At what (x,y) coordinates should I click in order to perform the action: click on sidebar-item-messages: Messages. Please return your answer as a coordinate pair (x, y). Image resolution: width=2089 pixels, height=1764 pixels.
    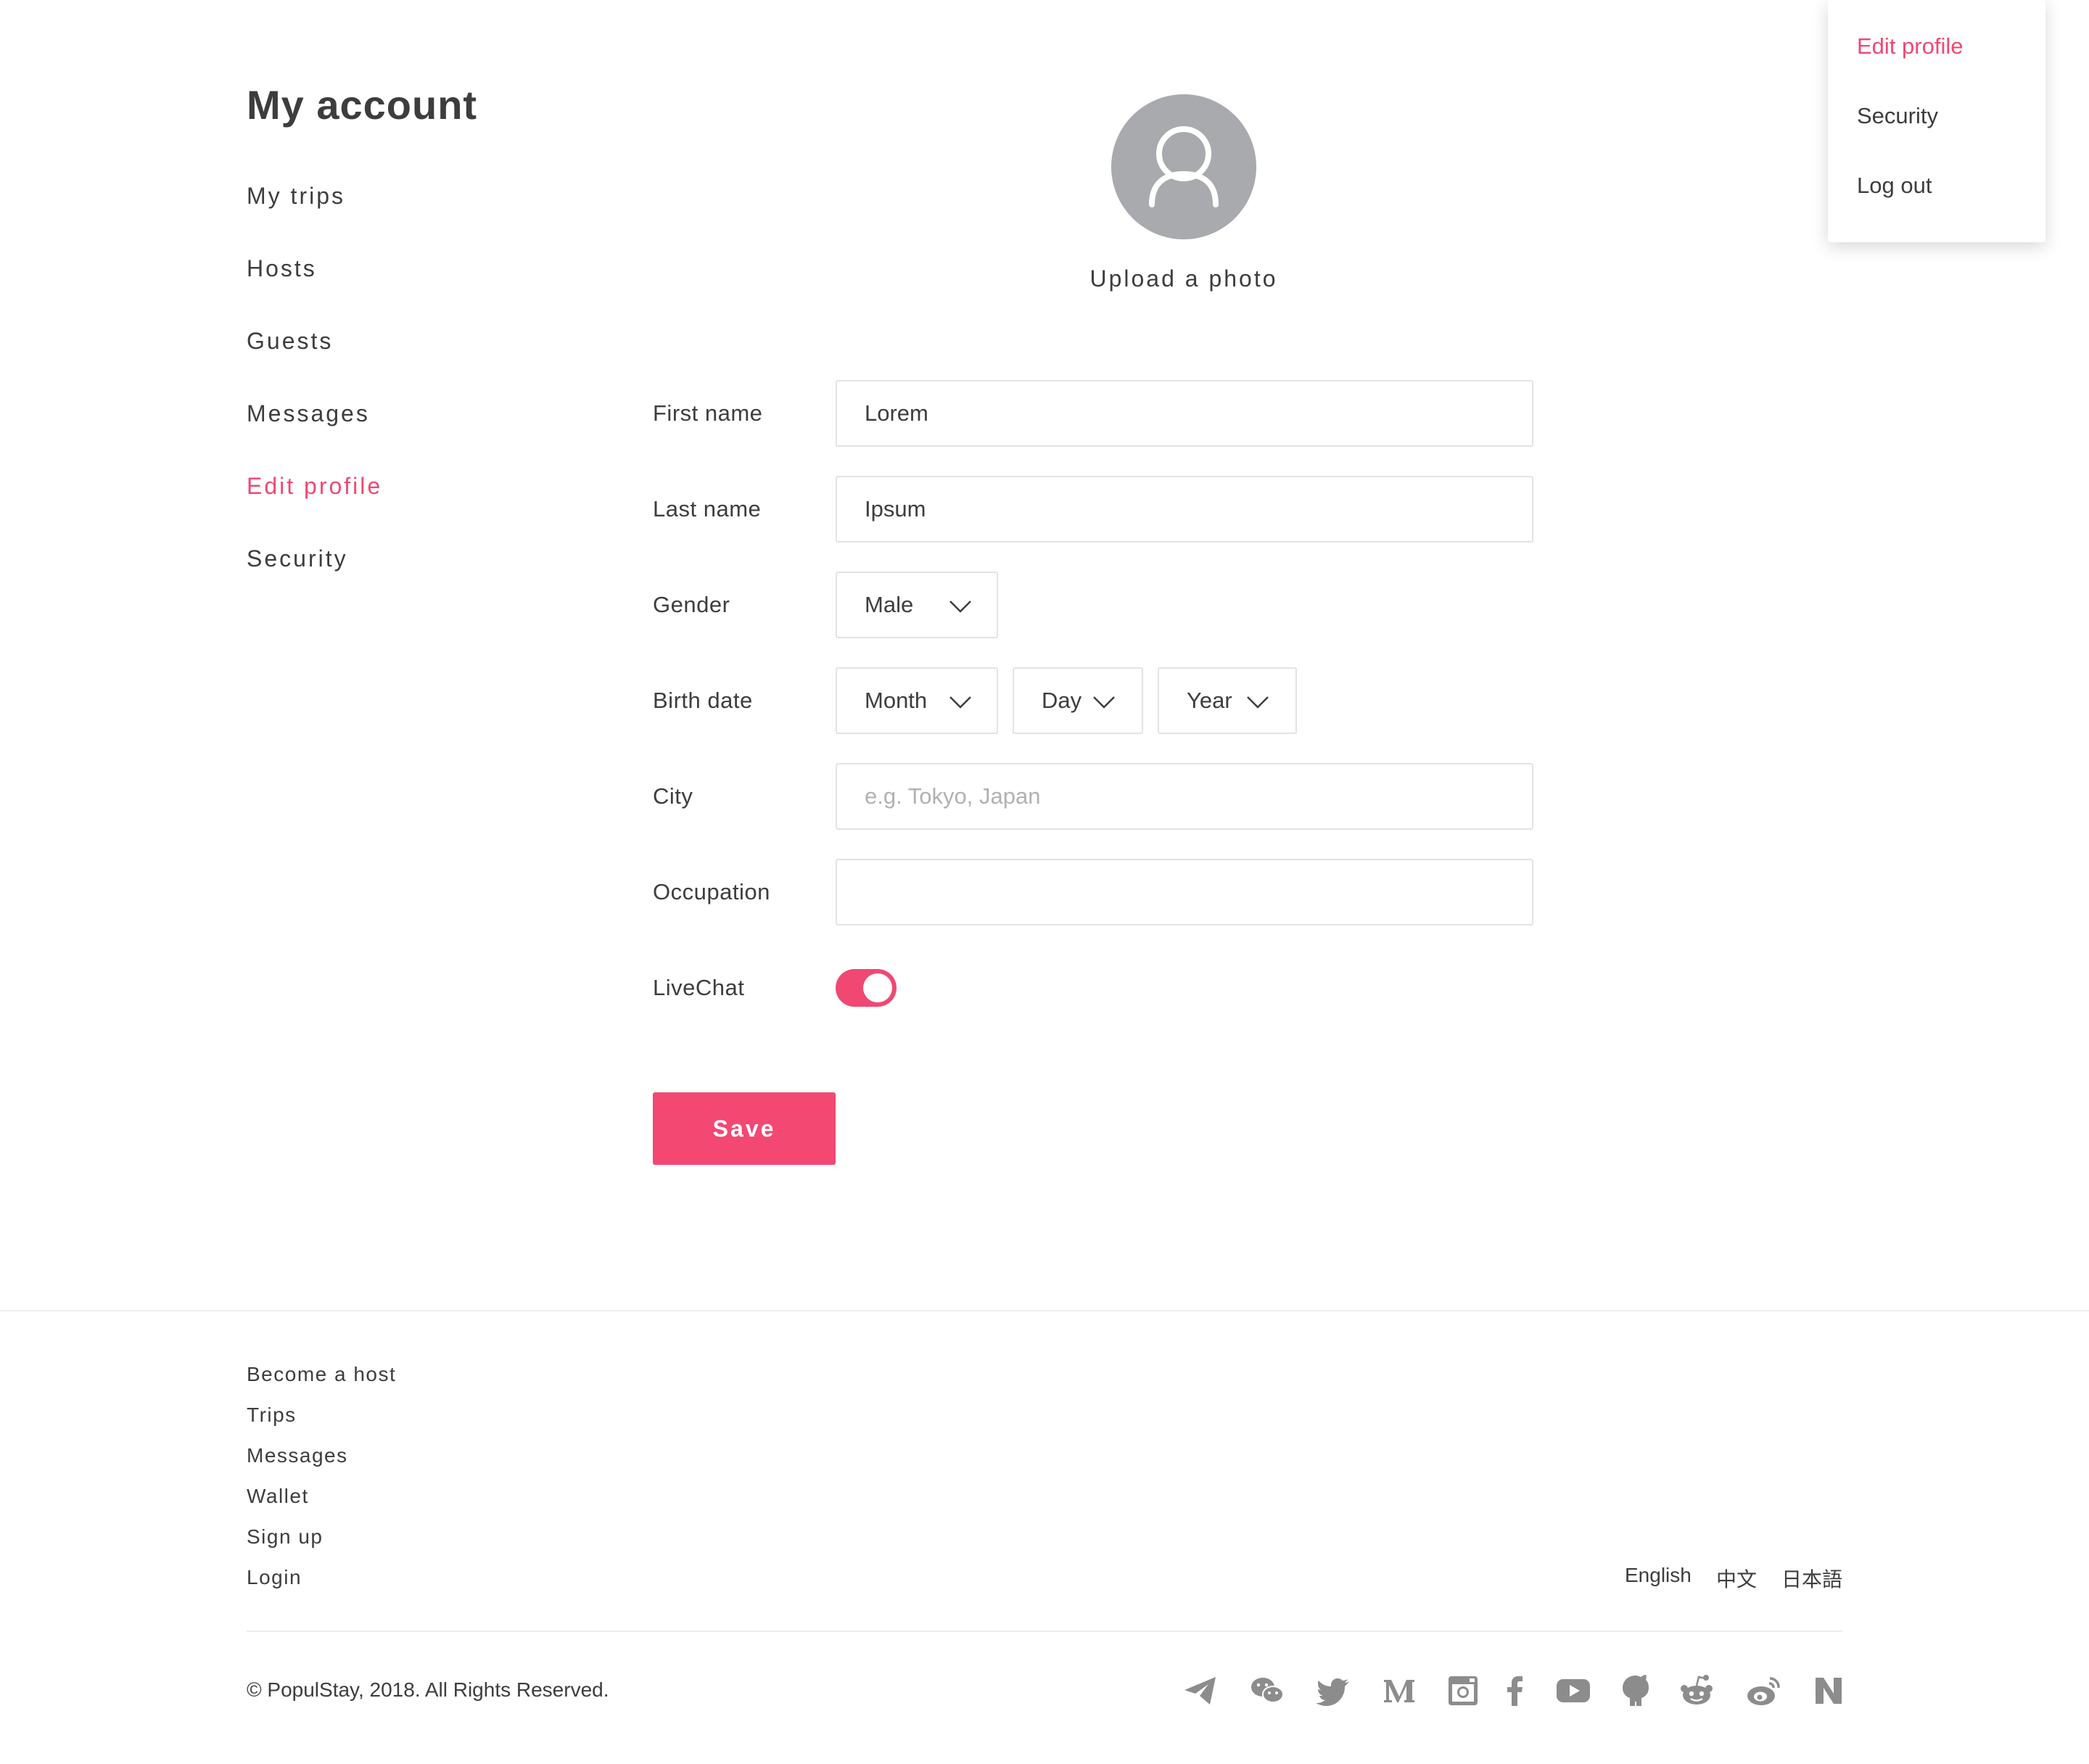
    Looking at the image, I should click on (314, 431).